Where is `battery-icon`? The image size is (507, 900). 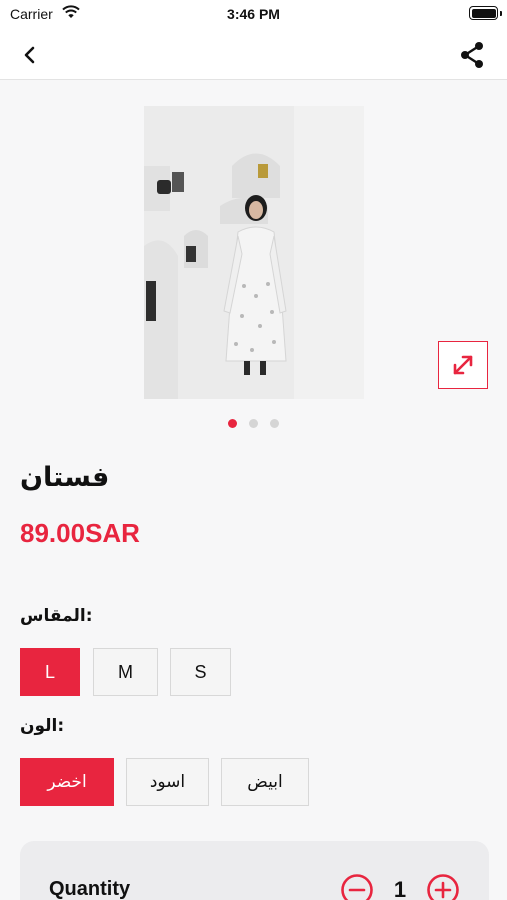 battery-icon is located at coordinates (483, 13).